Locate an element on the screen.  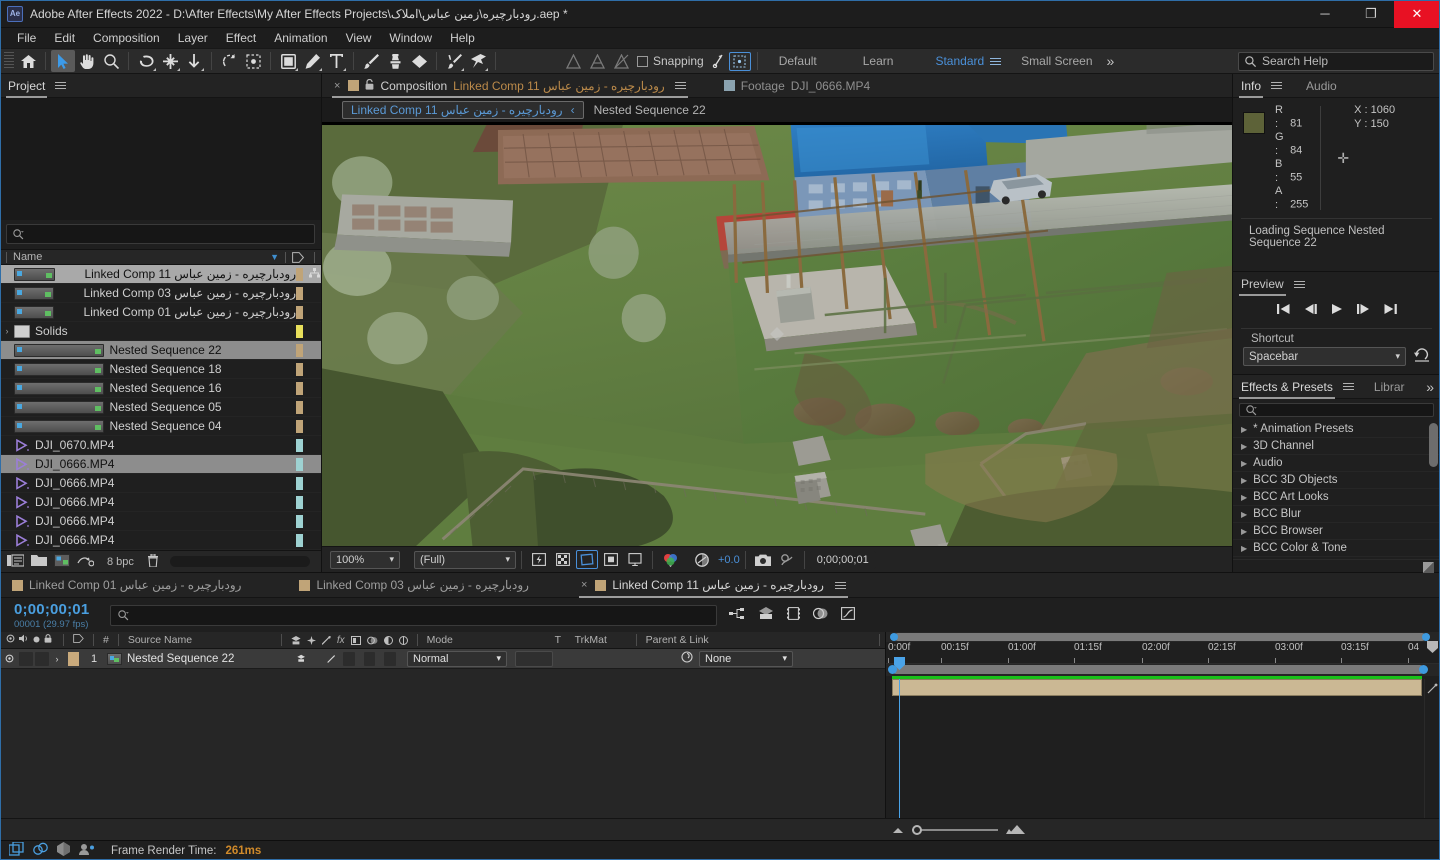
hand-tool-icon is located at coordinates (87, 61).